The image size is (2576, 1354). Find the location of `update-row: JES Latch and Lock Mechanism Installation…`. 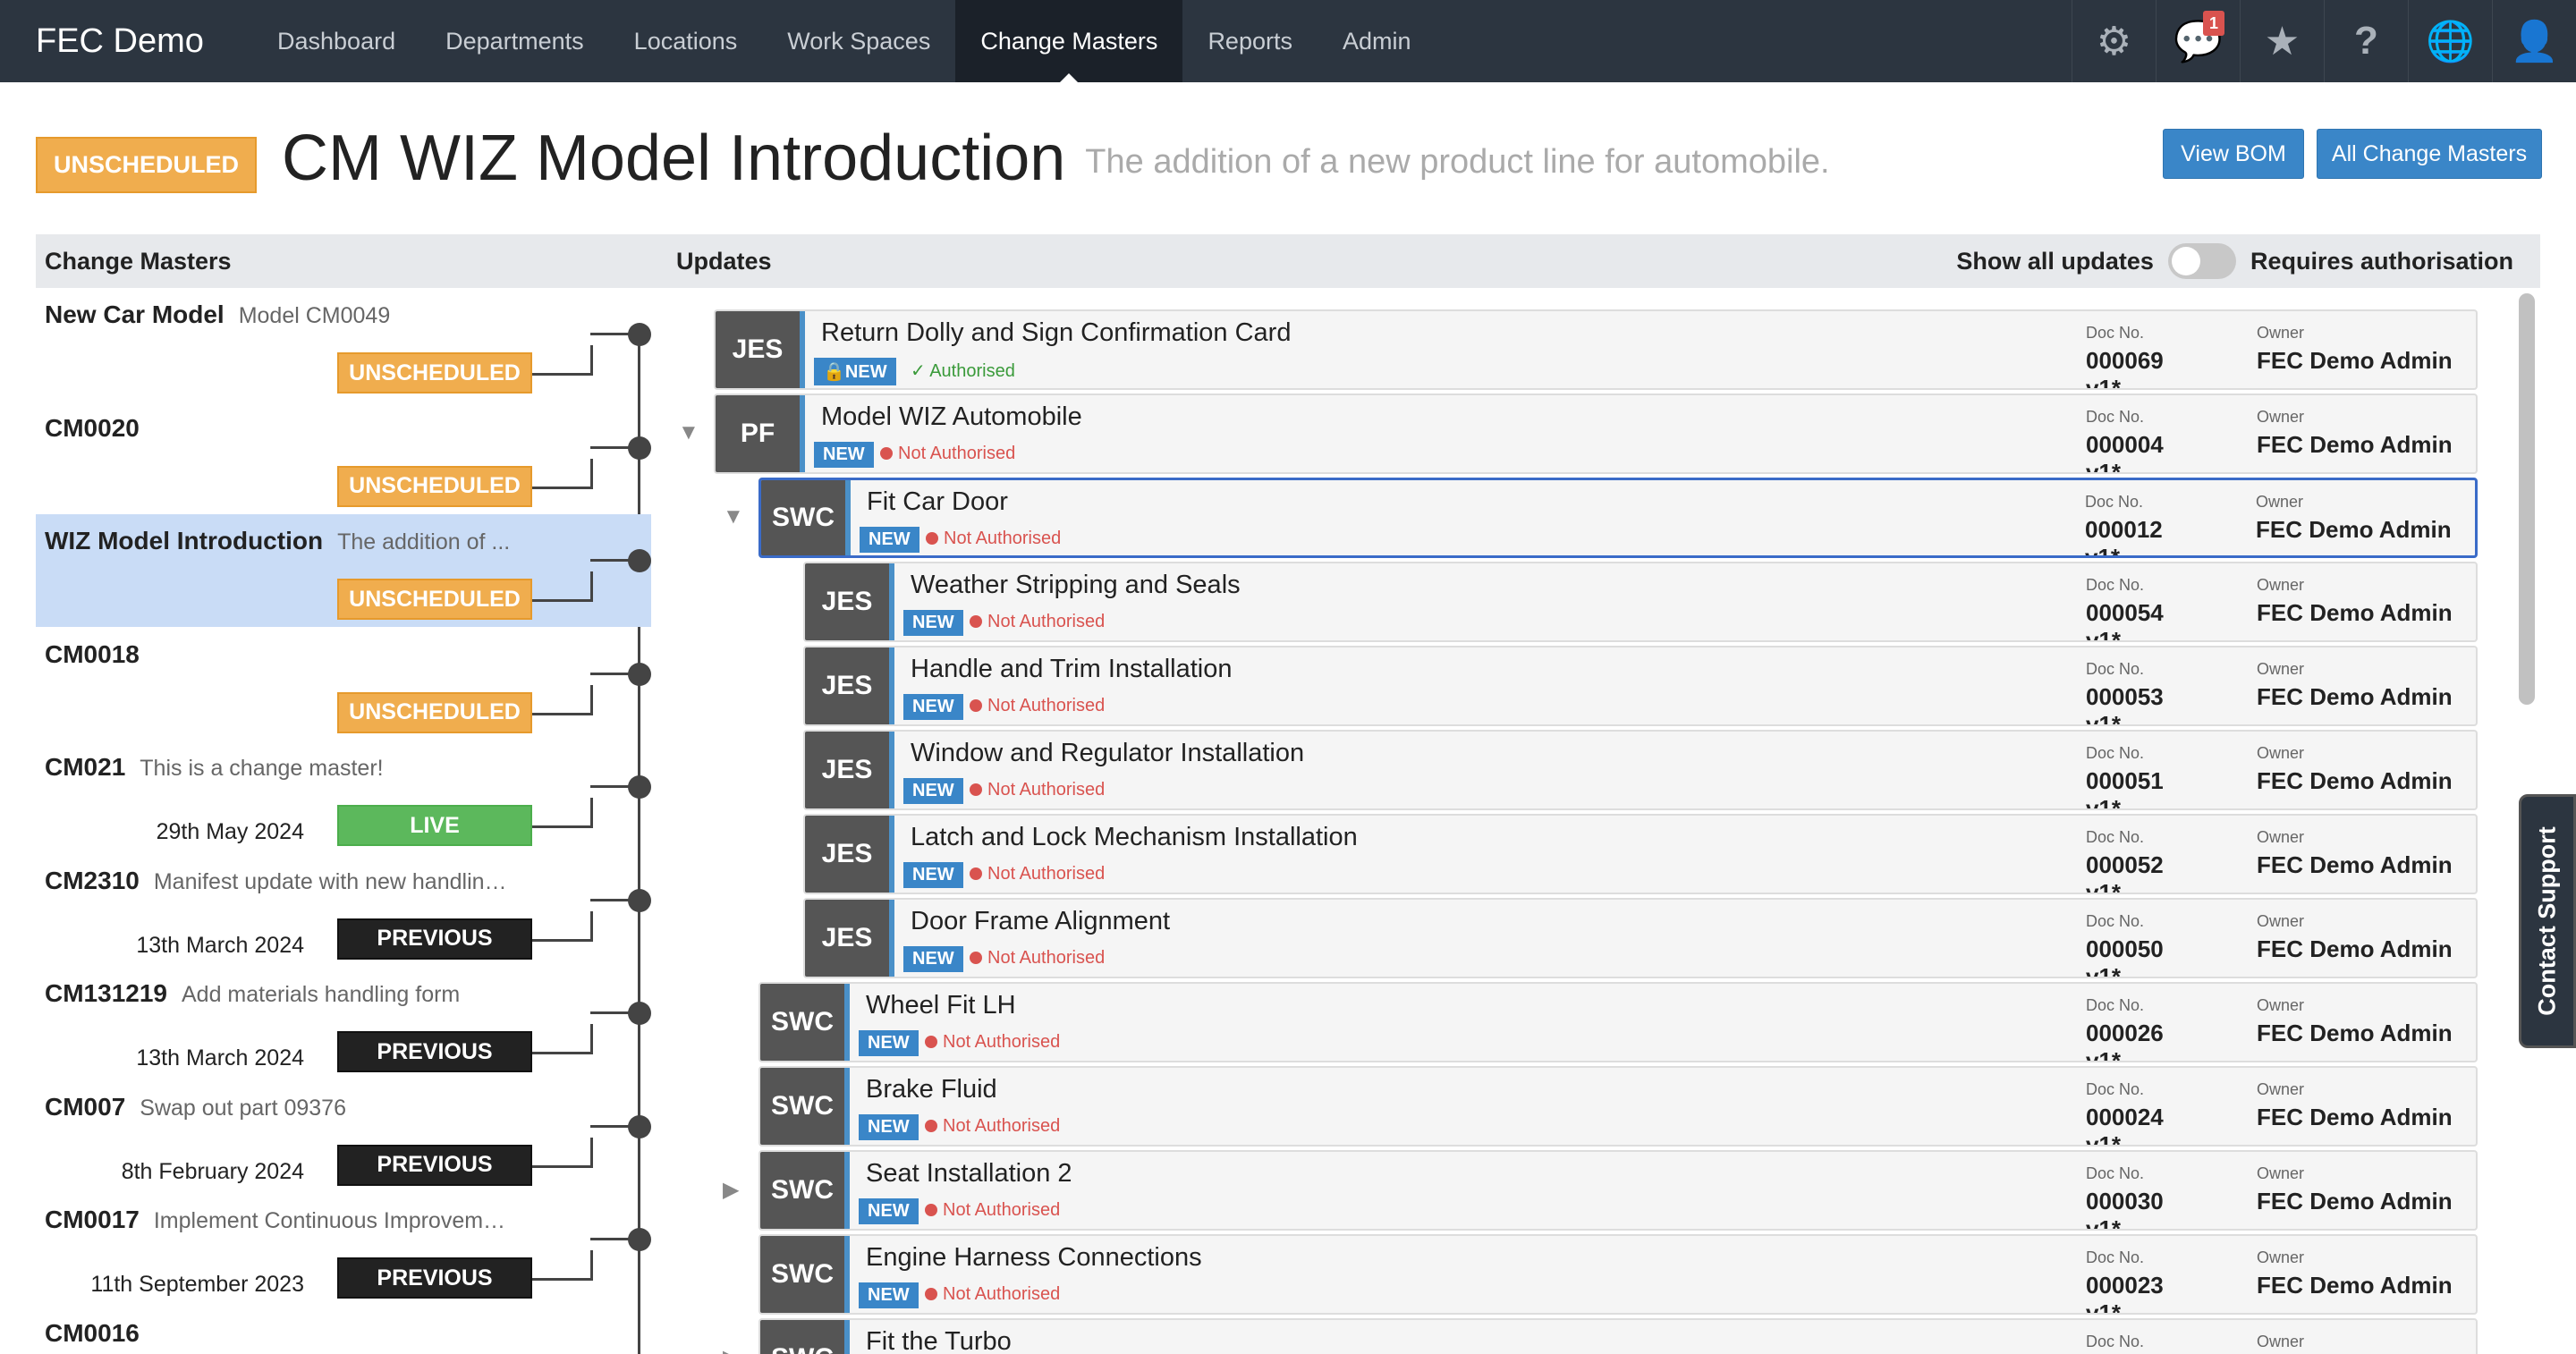

update-row: JES Latch and Lock Mechanism Installation… is located at coordinates (1640, 854).